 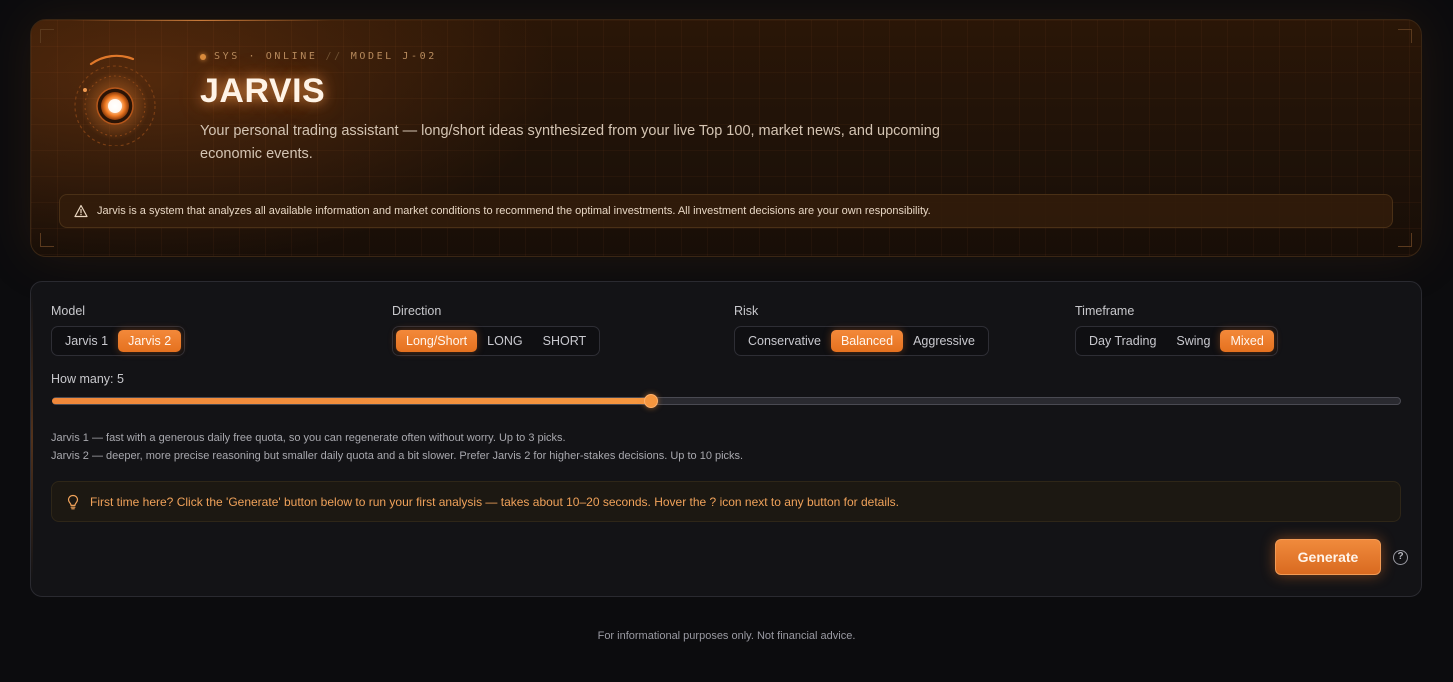 I want to click on risk-group: Risk Conservative Balanced Aggressive, so click(x=861, y=330).